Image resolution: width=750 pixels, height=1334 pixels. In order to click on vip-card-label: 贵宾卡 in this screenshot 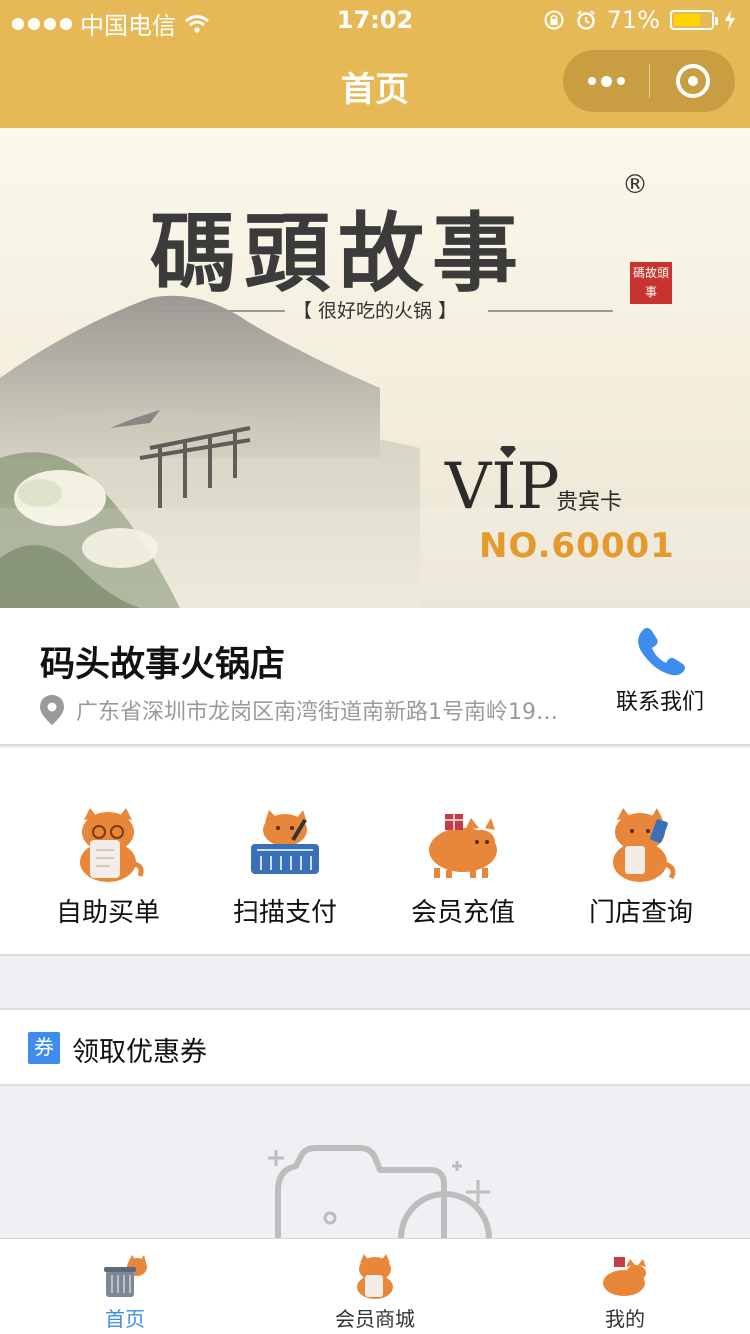, I will do `click(589, 502)`.